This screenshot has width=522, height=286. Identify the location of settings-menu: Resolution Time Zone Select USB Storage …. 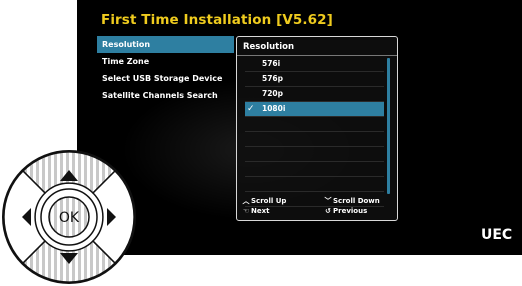
(165, 70).